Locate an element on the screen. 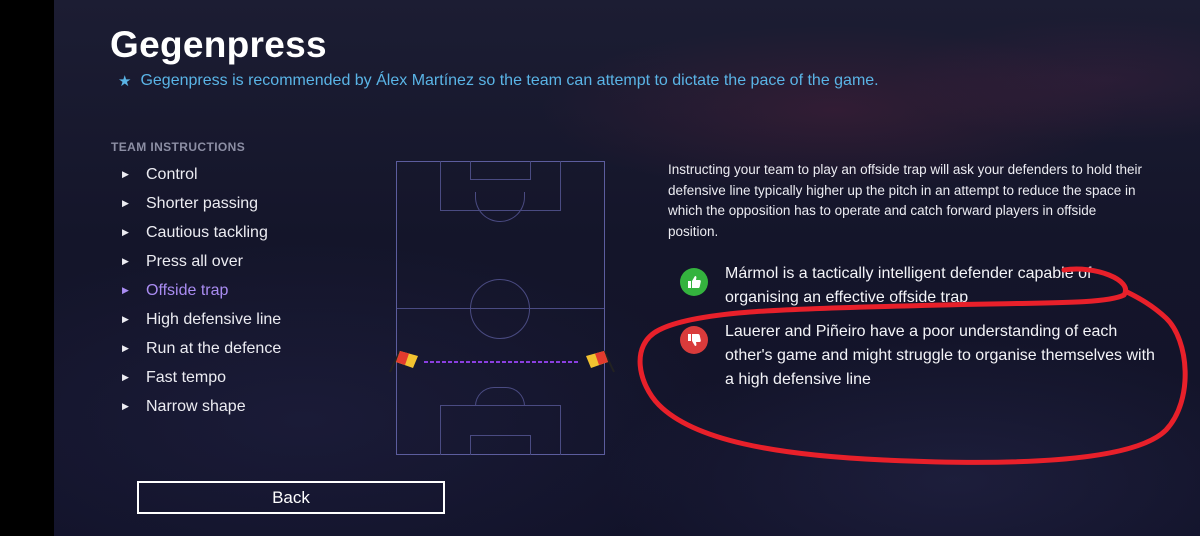  pitch-diagram is located at coordinates (500, 308).